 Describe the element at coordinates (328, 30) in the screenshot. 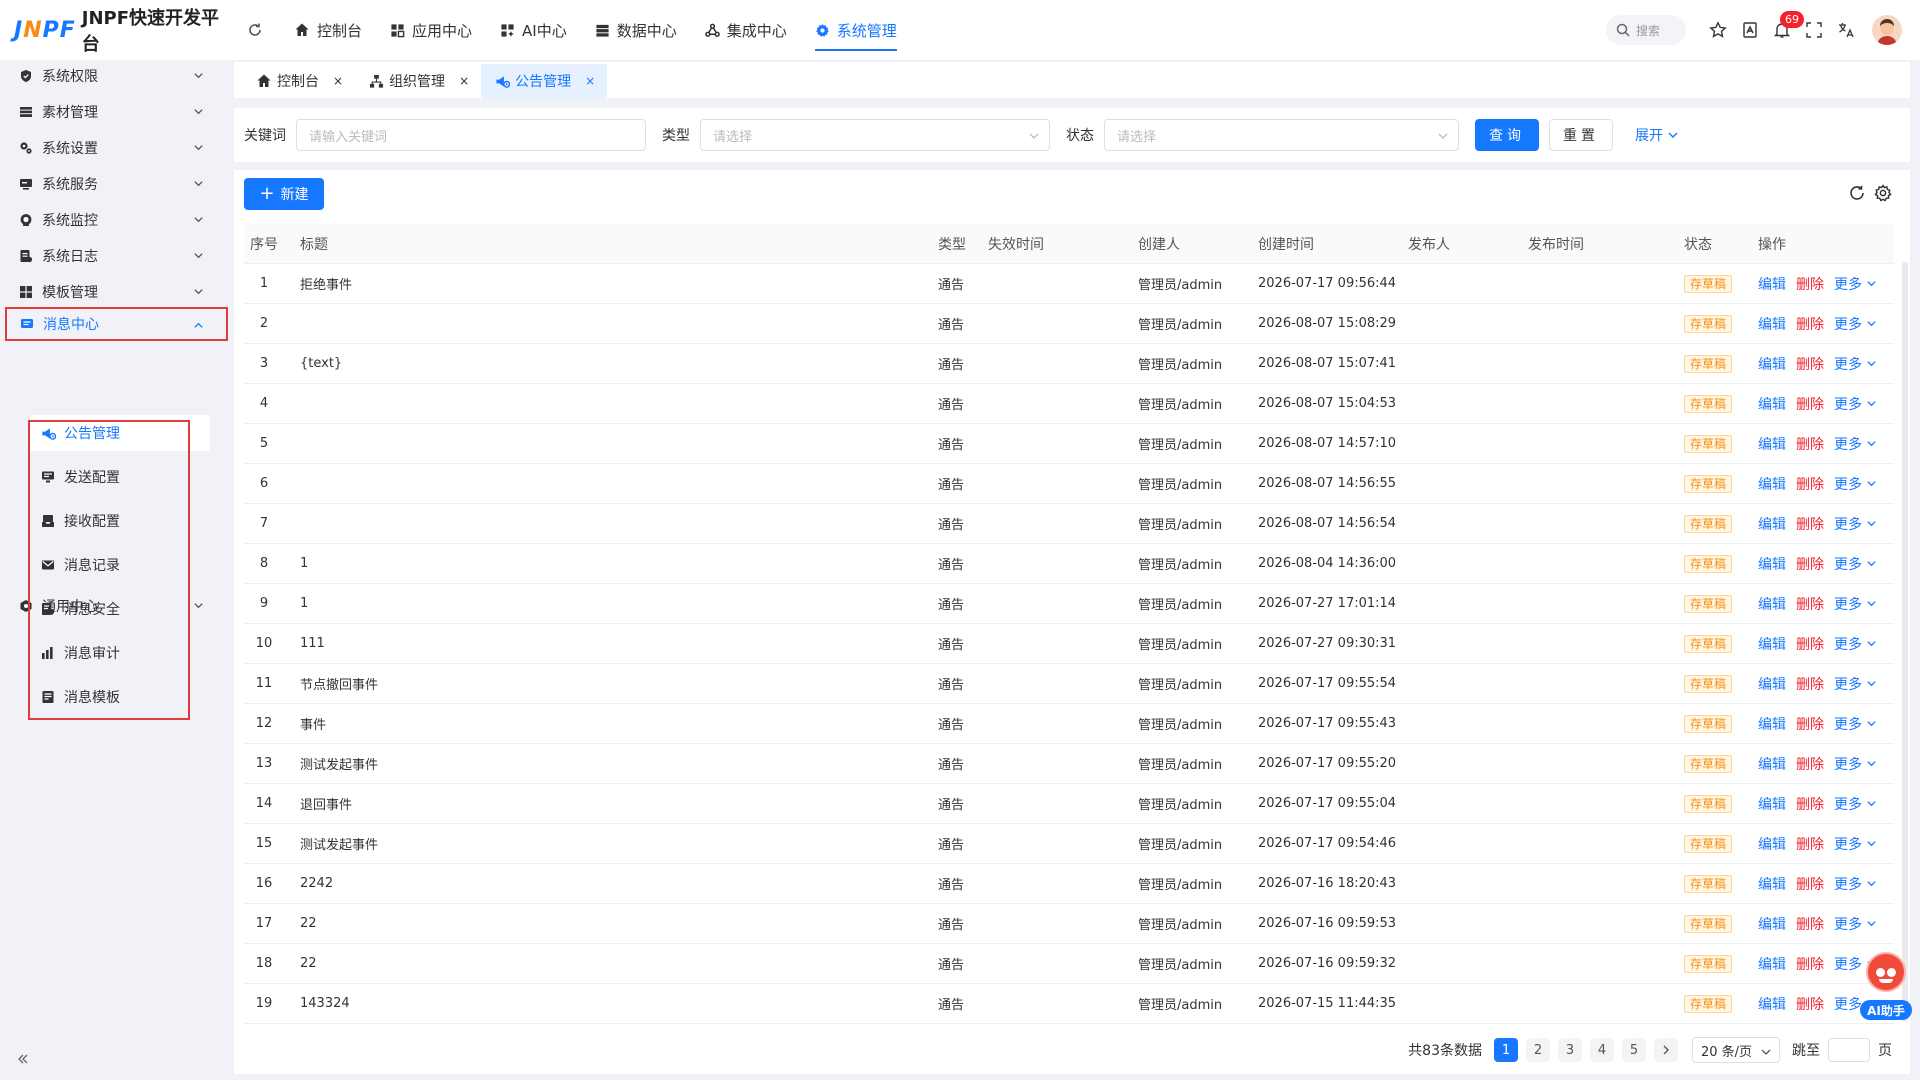

I see `topnav-item-0: 控制台` at that location.